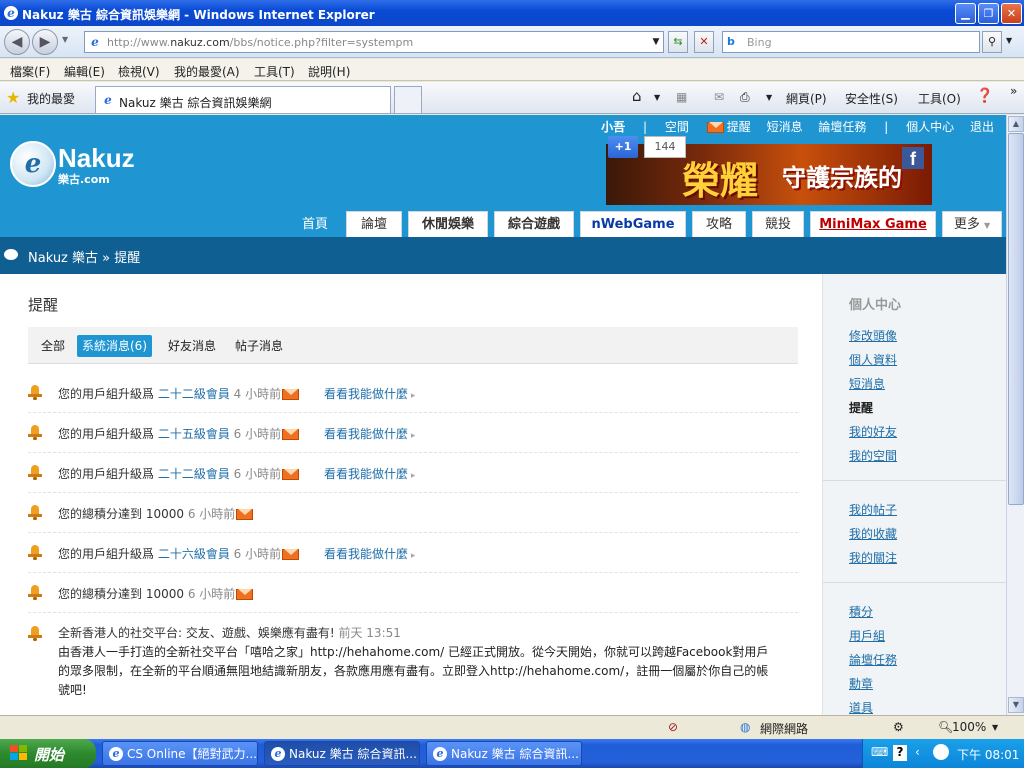 The image size is (1024, 768). Describe the element at coordinates (988, 754) in the screenshot. I see `system-clock: 下午 08:01` at that location.